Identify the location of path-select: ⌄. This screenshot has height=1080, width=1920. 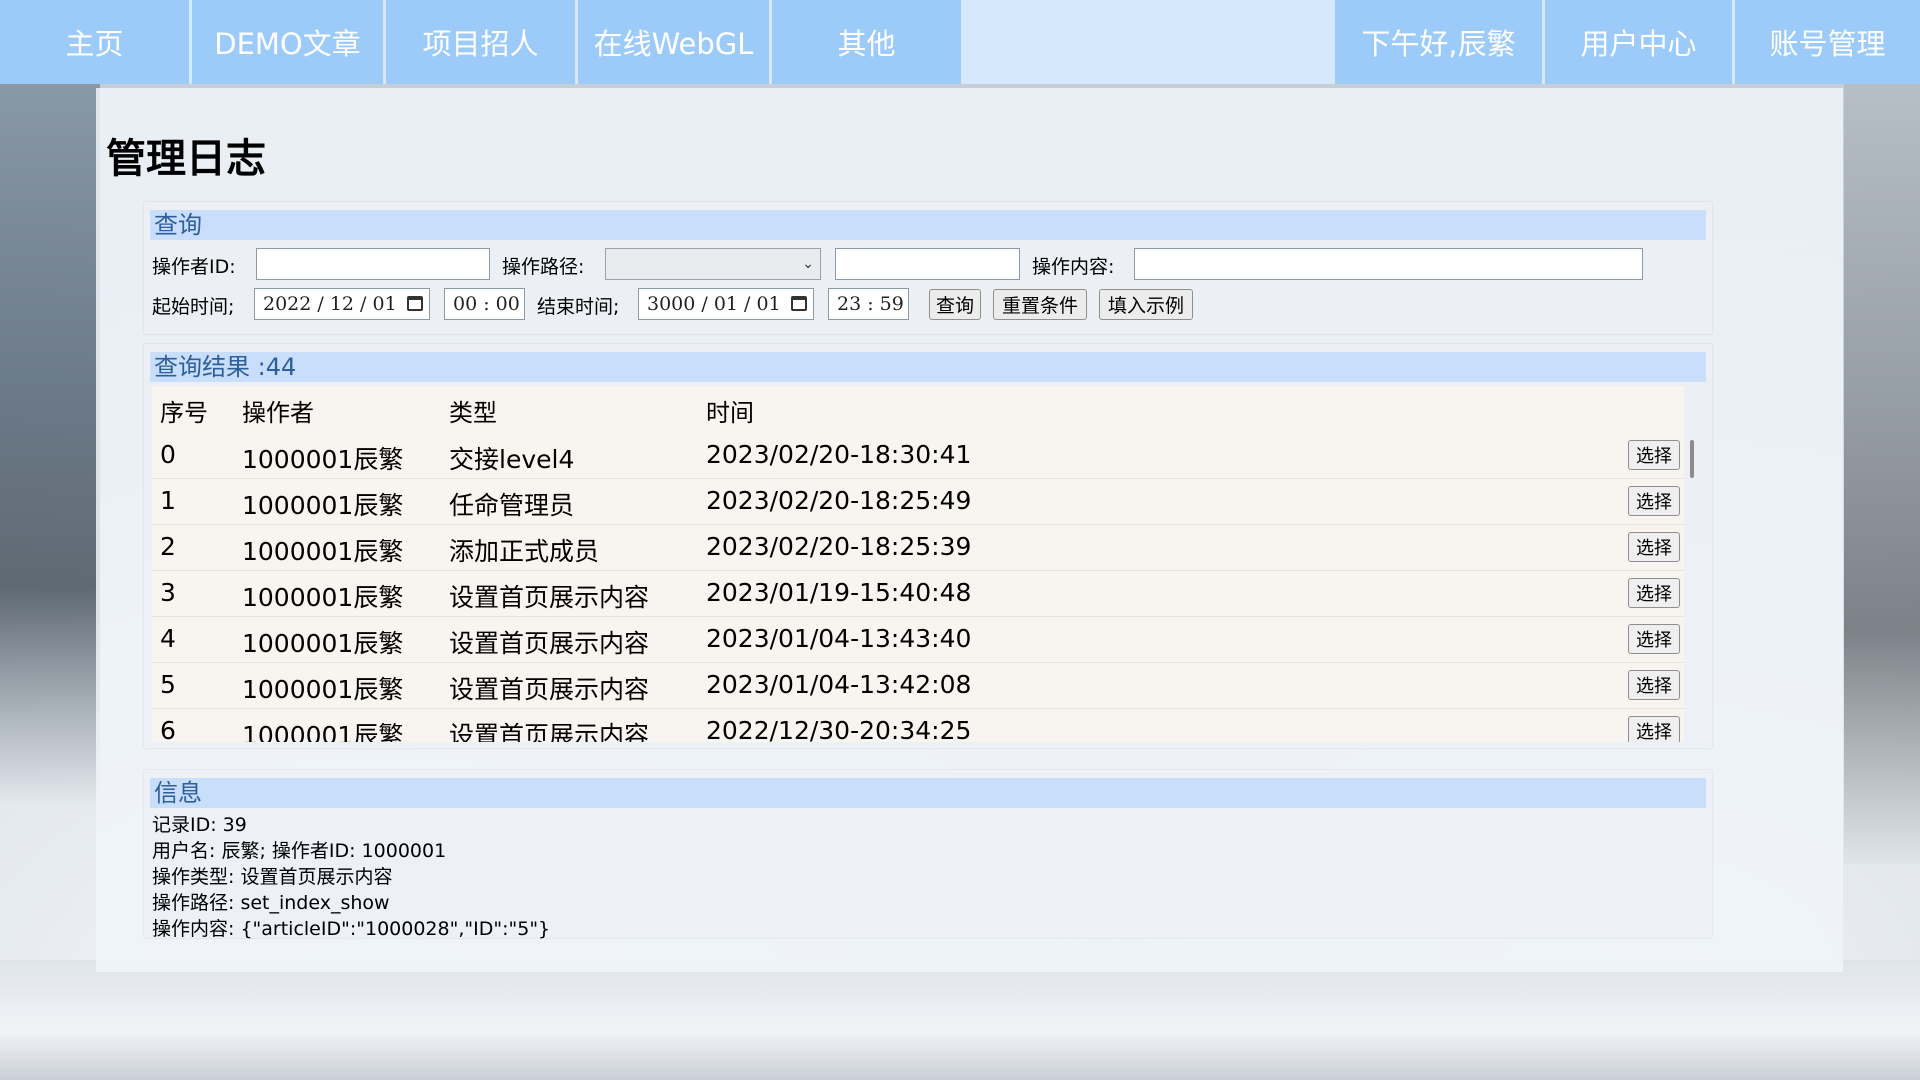
(713, 264).